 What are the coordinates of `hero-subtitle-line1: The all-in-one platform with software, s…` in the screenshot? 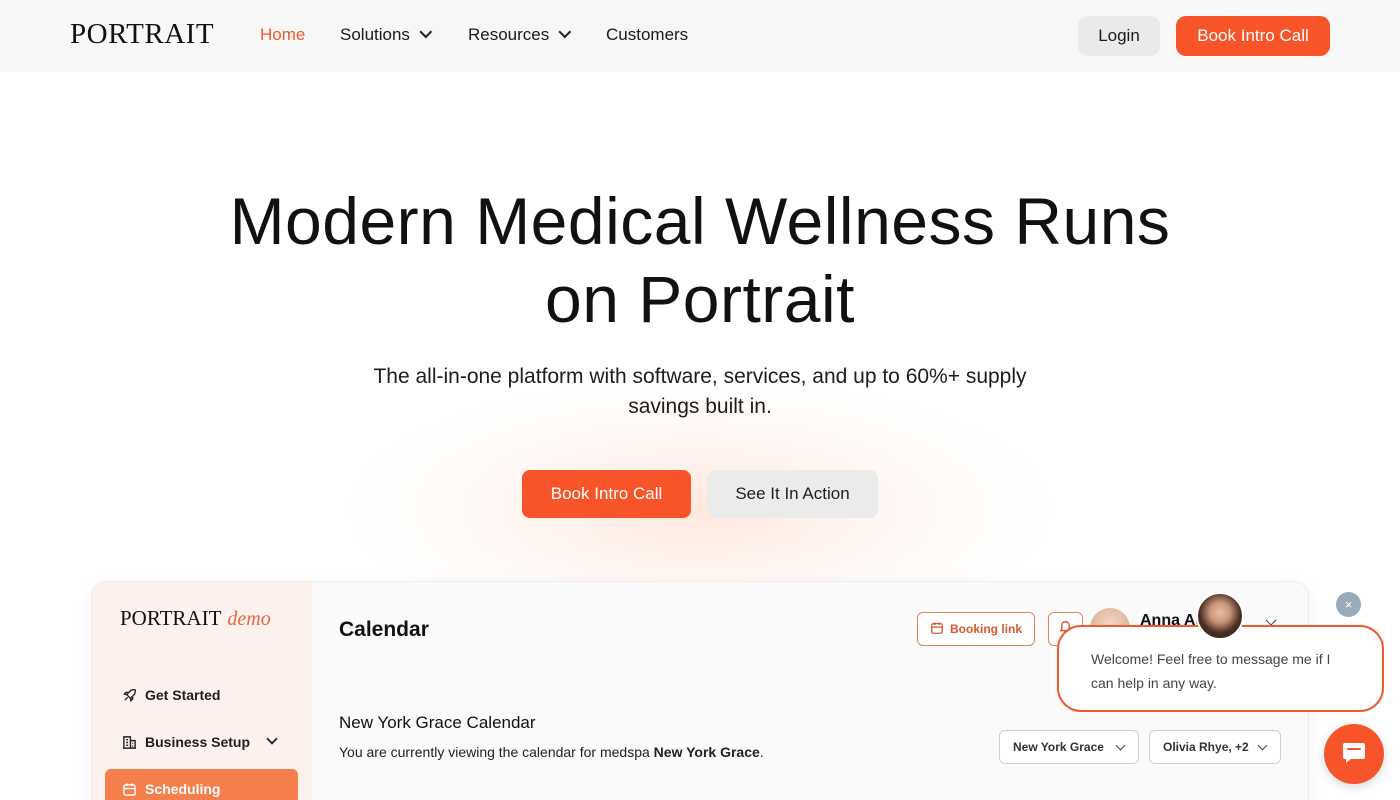 It's located at (700, 376).